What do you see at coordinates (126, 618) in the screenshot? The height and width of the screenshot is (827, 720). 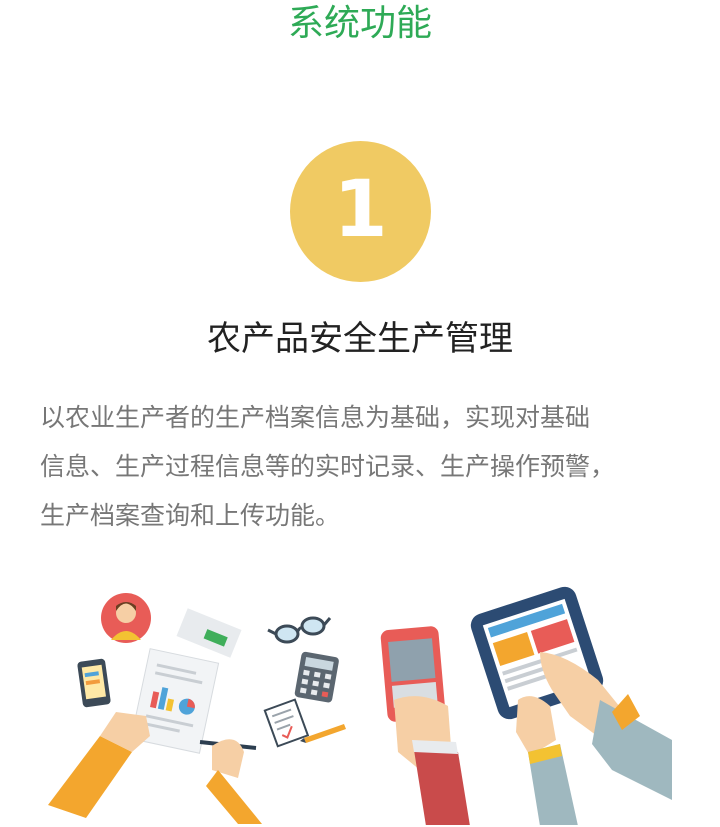 I see `farmer-avatar-icon` at bounding box center [126, 618].